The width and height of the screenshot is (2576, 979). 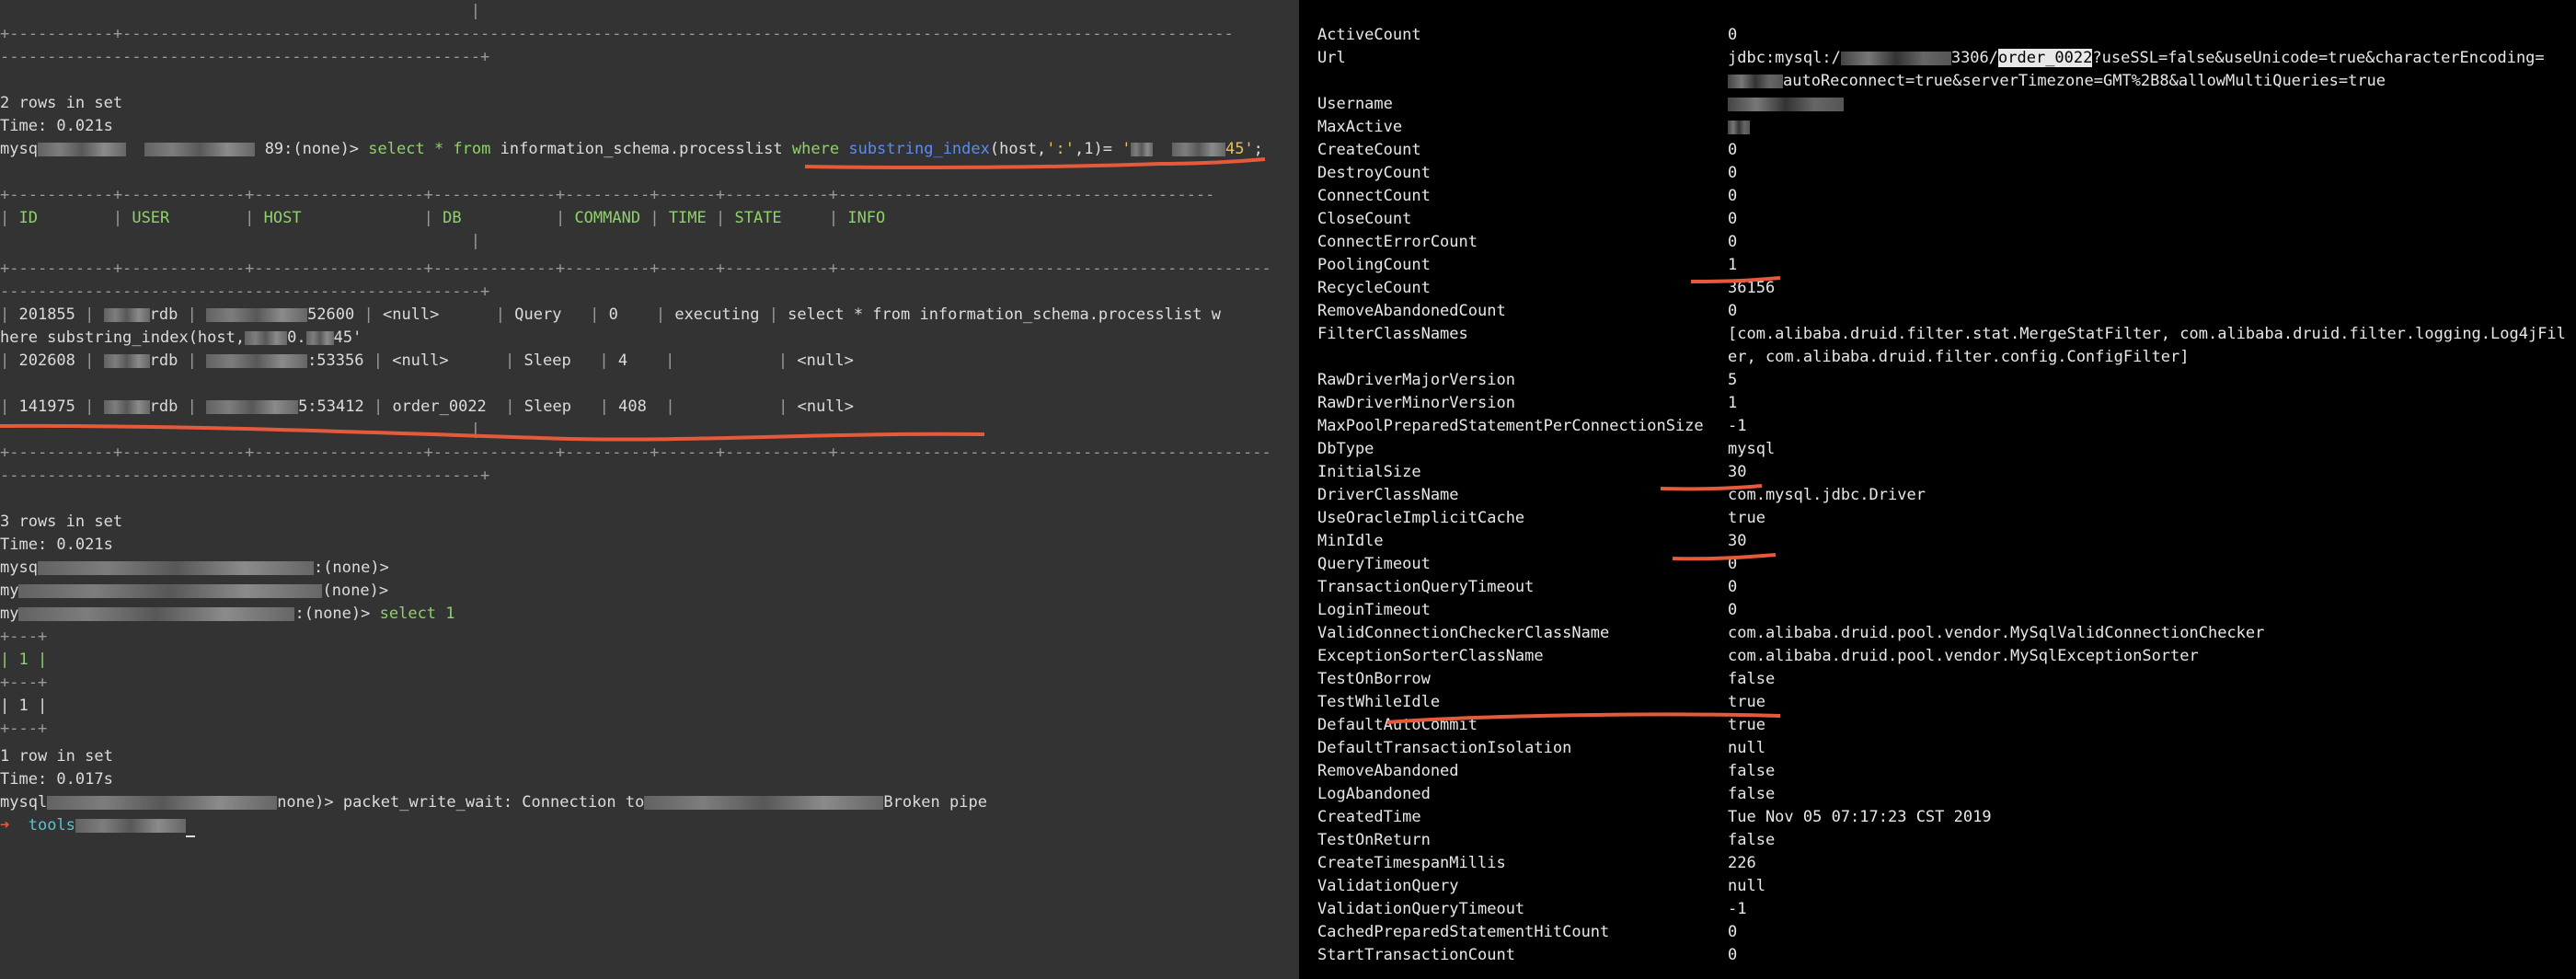 What do you see at coordinates (1421, 909) in the screenshot?
I see `prop-key: ValidationQueryTimeout` at bounding box center [1421, 909].